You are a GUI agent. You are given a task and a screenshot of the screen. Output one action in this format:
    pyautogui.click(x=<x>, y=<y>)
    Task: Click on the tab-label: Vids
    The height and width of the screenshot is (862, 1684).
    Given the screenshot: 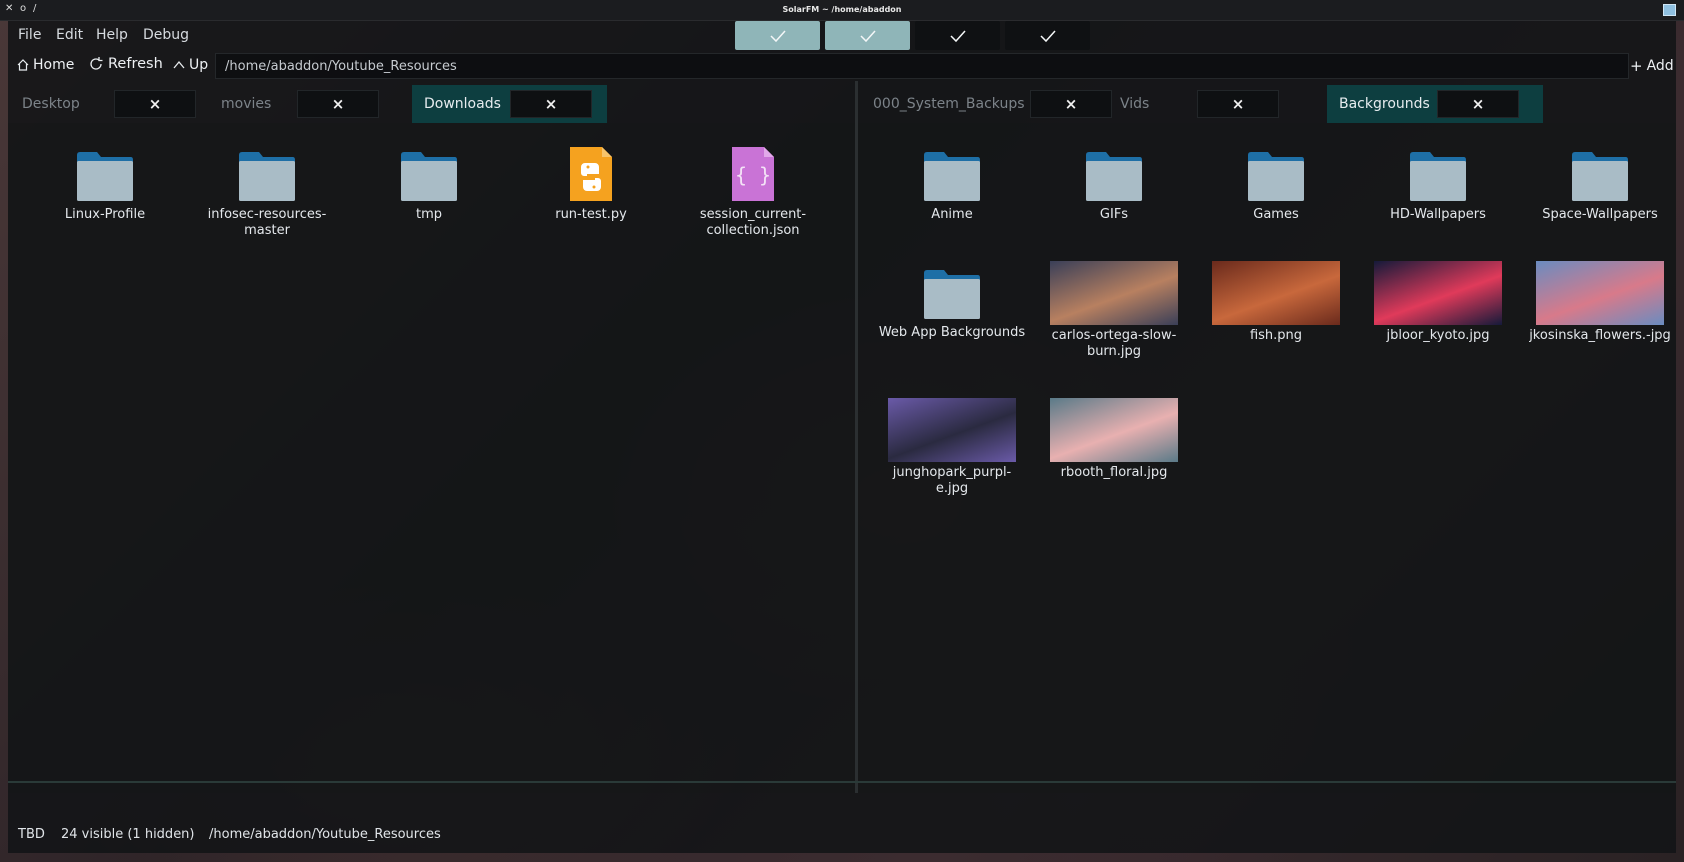 What is the action you would take?
    pyautogui.click(x=1135, y=104)
    